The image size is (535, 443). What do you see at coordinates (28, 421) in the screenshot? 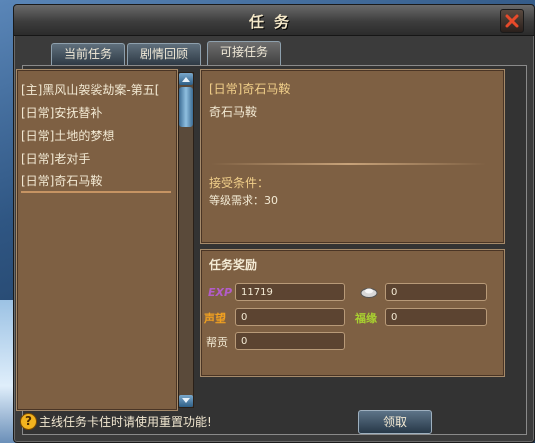
I see `help-icon: ?` at bounding box center [28, 421].